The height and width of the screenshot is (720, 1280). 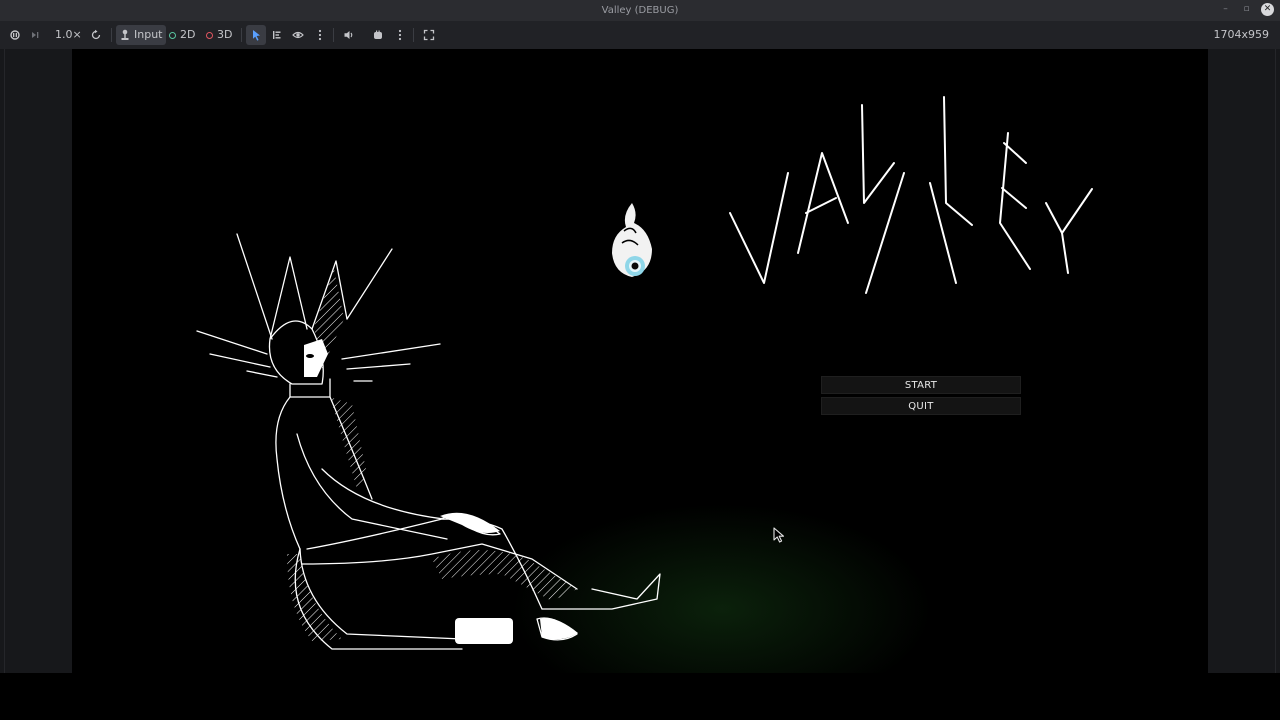 I want to click on camera-override-button, so click(x=378, y=35).